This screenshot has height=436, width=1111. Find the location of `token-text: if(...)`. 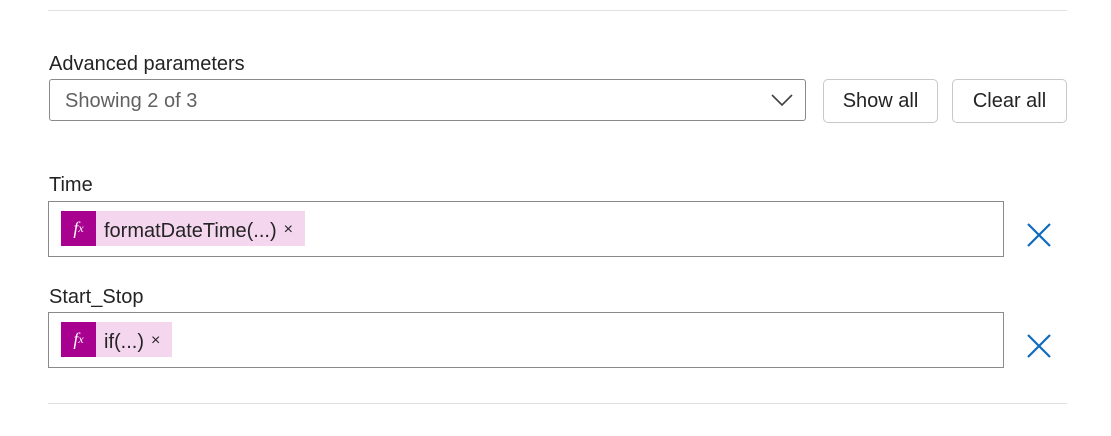

token-text: if(...) is located at coordinates (124, 341).